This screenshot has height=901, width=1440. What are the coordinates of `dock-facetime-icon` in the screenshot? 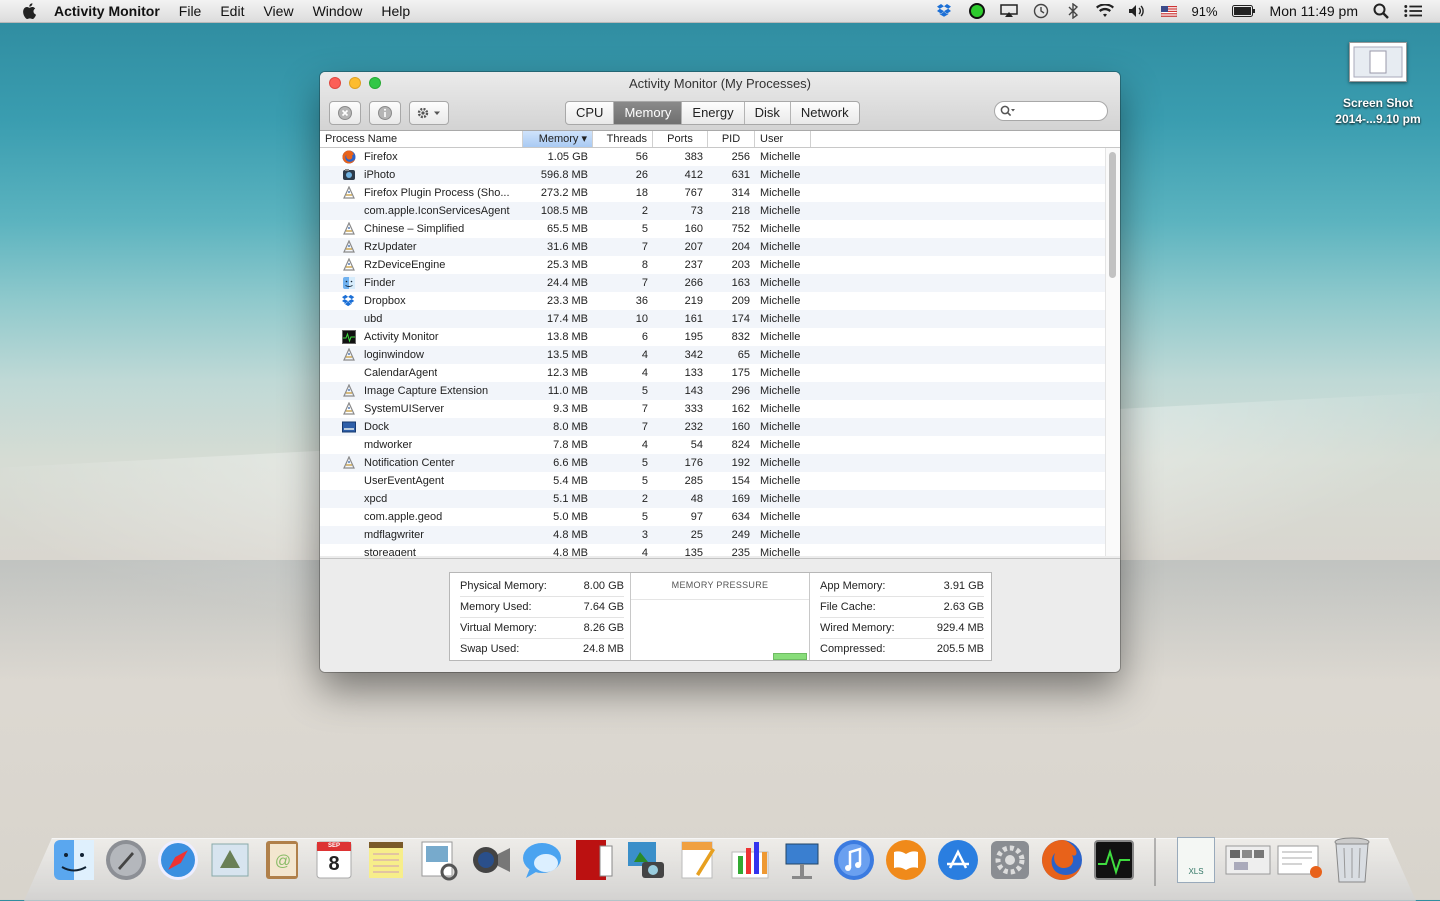 It's located at (490, 860).